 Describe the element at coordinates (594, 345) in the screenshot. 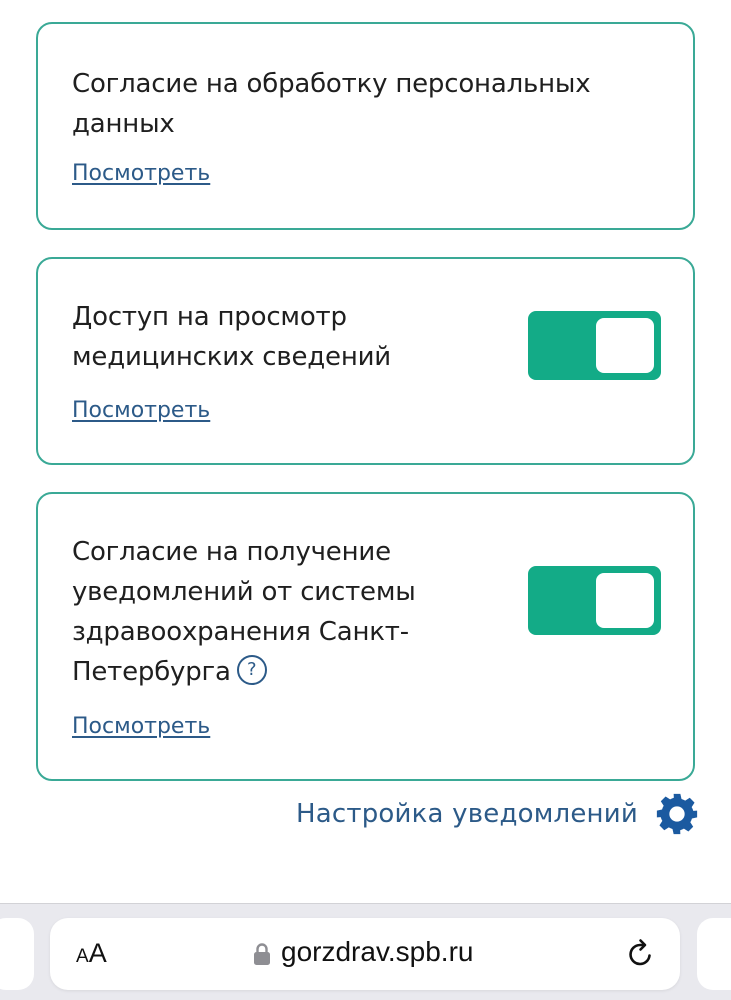

I see `medical-access-toggle` at that location.